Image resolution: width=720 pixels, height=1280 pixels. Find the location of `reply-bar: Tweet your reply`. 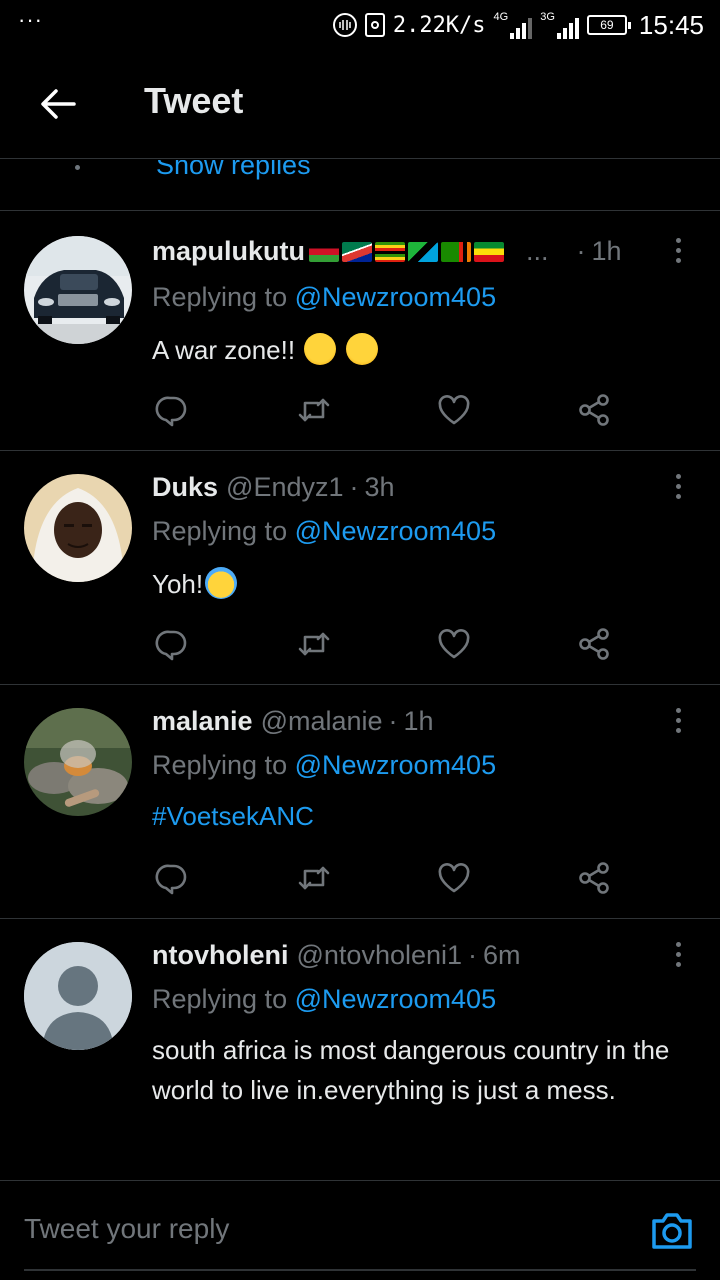

reply-bar: Tweet your reply is located at coordinates (360, 1230).